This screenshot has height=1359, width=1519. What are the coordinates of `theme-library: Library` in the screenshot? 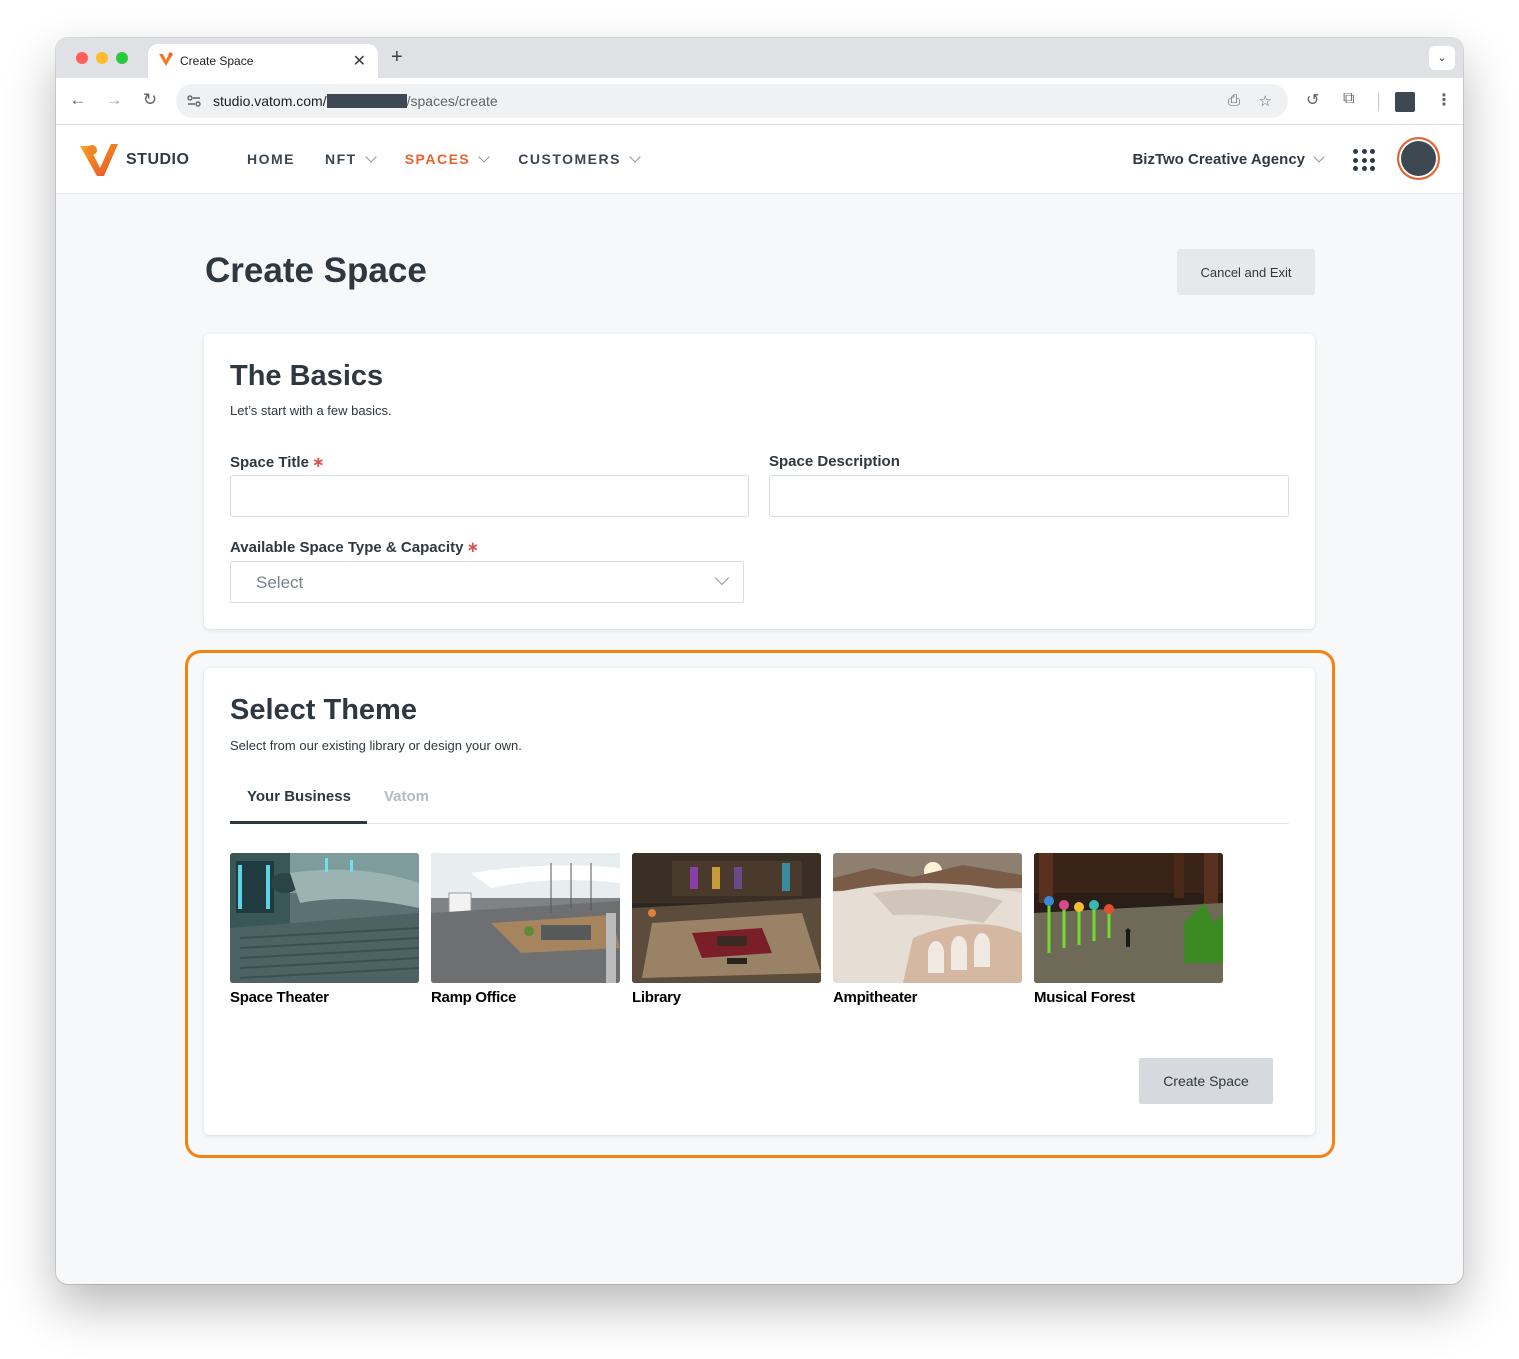 It's located at (726, 929).